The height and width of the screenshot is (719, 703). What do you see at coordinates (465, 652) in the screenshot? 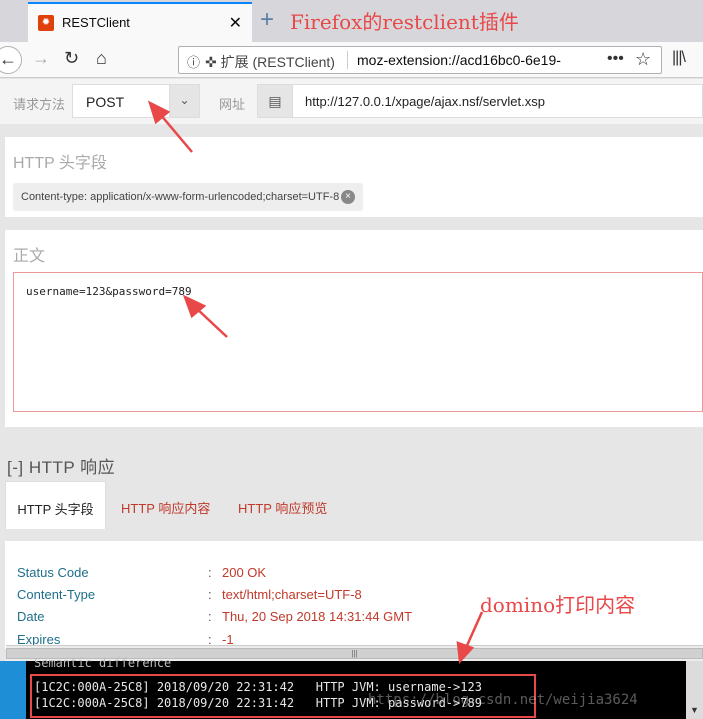
I see `arrow-domino-head` at bounding box center [465, 652].